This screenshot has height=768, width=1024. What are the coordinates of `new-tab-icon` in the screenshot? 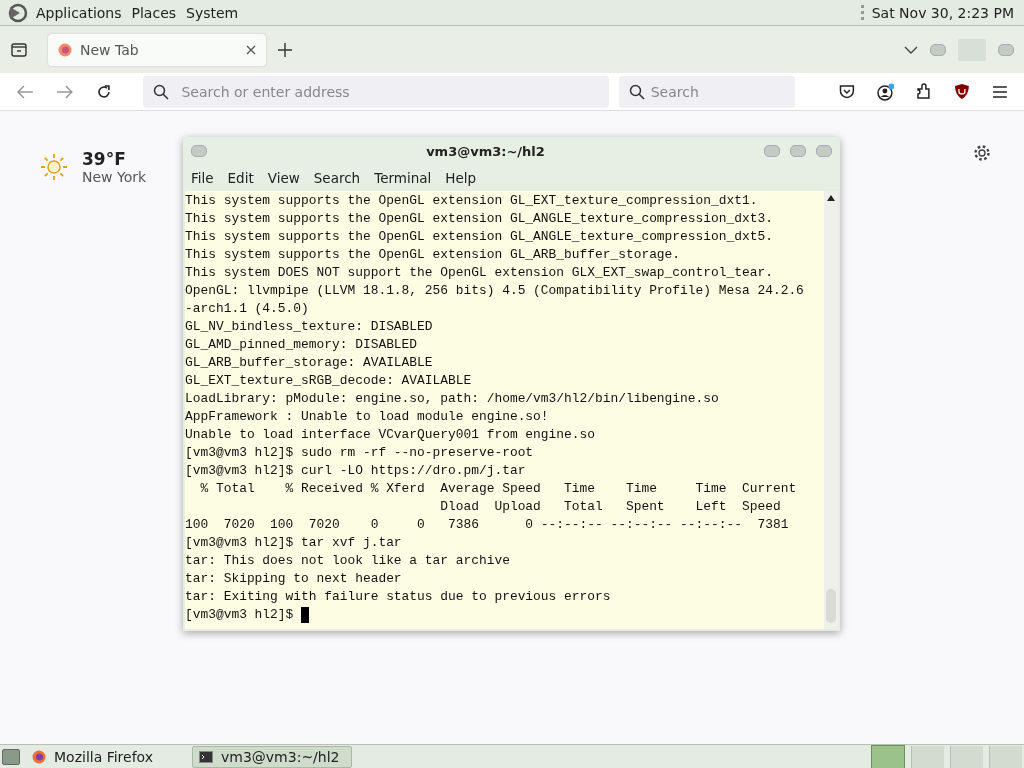 It's located at (285, 49).